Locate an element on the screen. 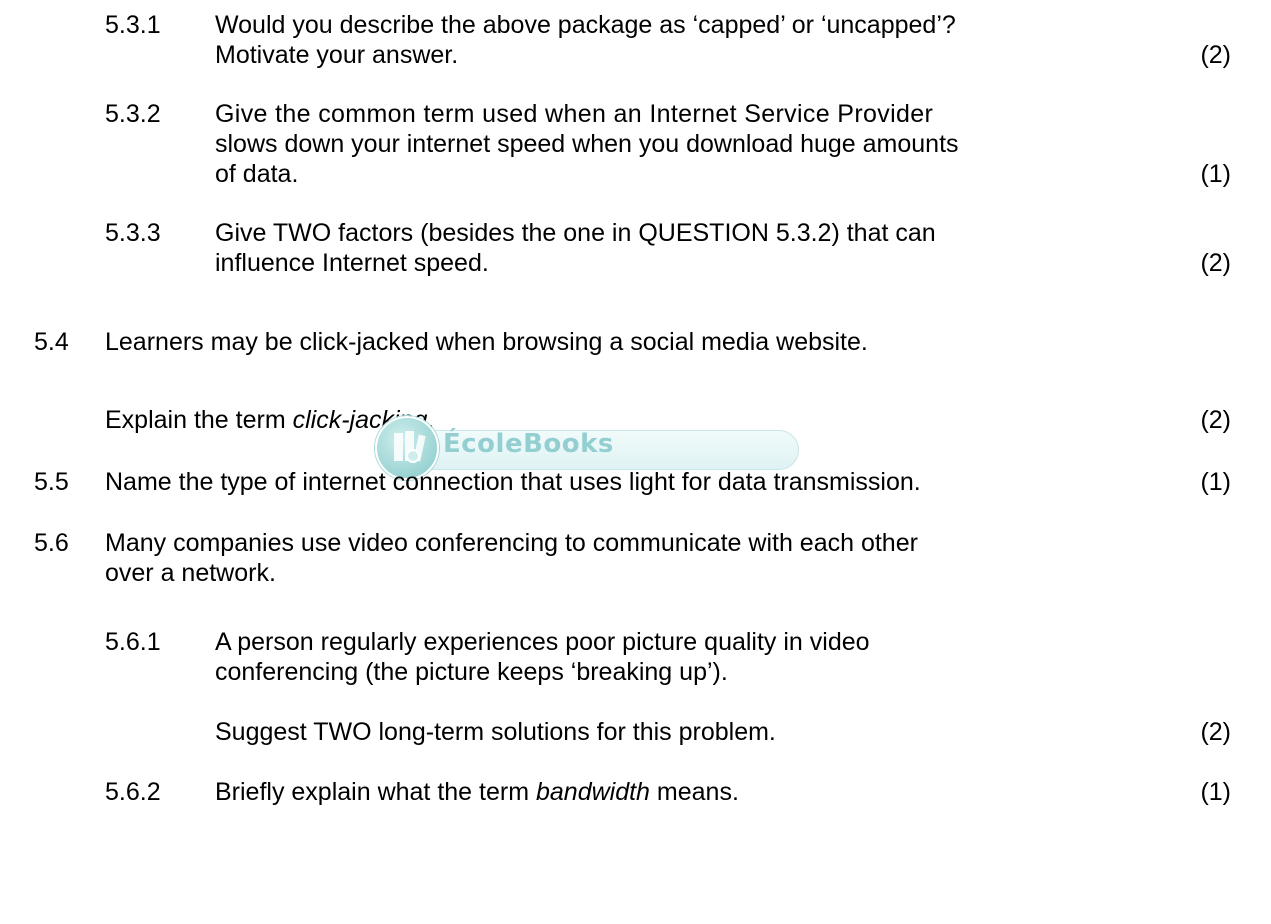  question-number: 5.6.1 is located at coordinates (133, 642).